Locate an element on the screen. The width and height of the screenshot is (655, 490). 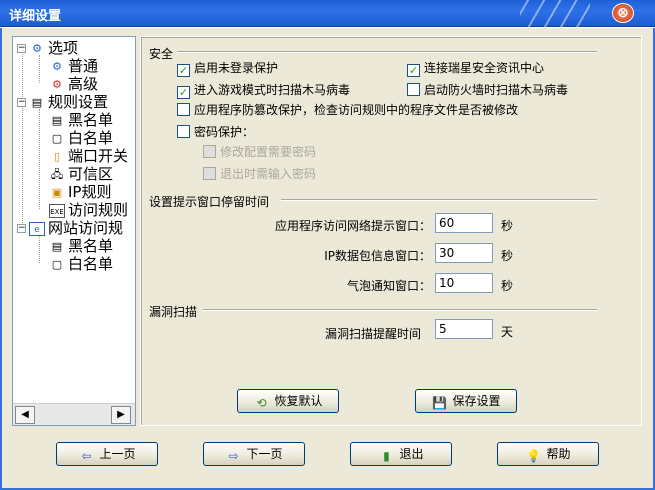
tree-label: 可信区 is located at coordinates (91, 174).